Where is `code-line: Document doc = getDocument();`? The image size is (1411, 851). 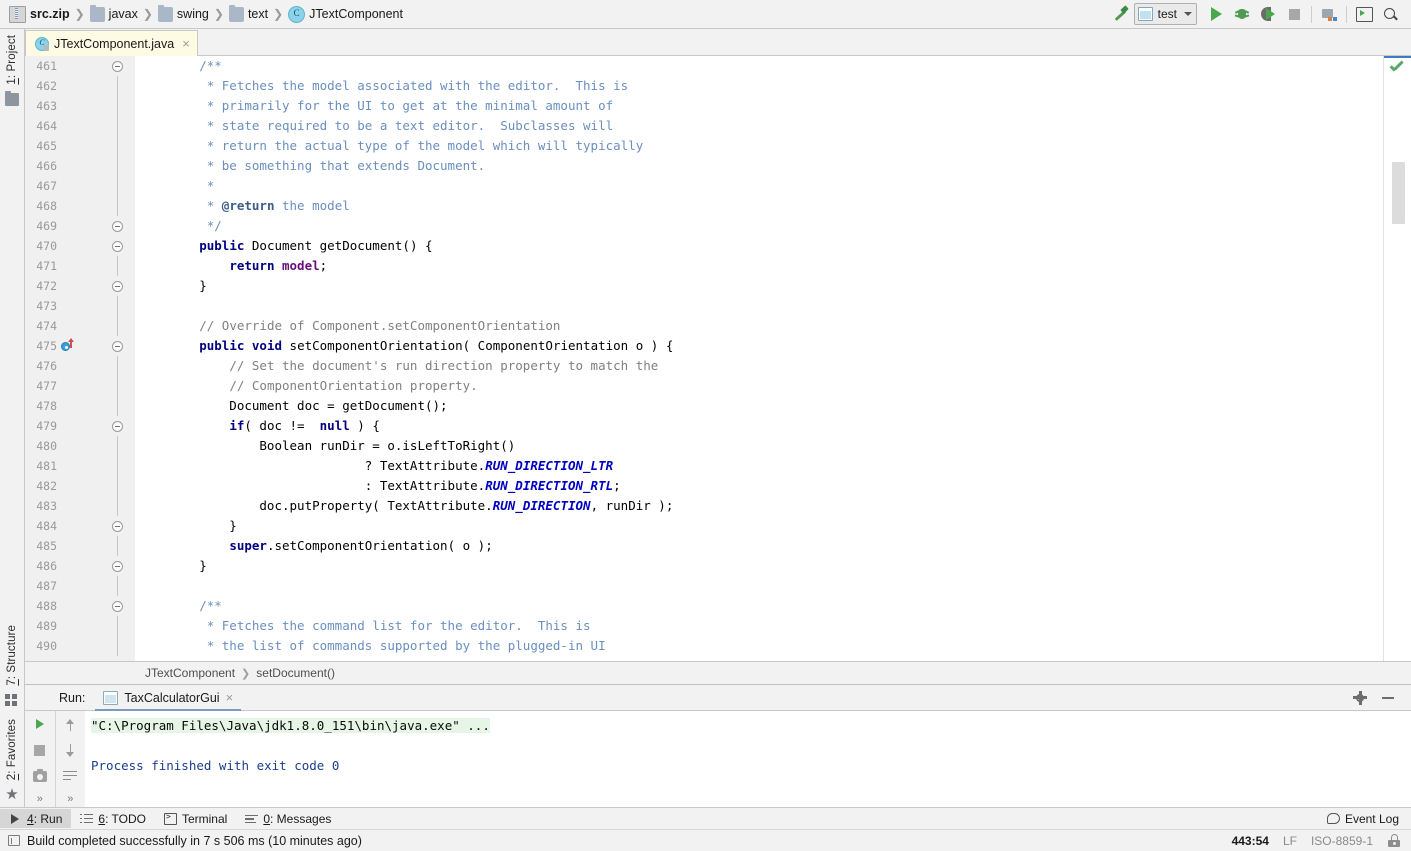
code-line: Document doc = getDocument(); is located at coordinates (761, 406).